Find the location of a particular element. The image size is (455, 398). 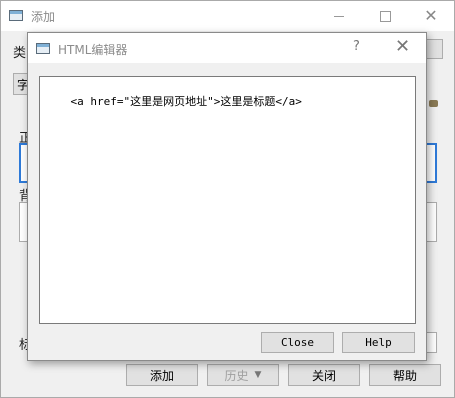

history-button-label: 历史 is located at coordinates (236, 375).